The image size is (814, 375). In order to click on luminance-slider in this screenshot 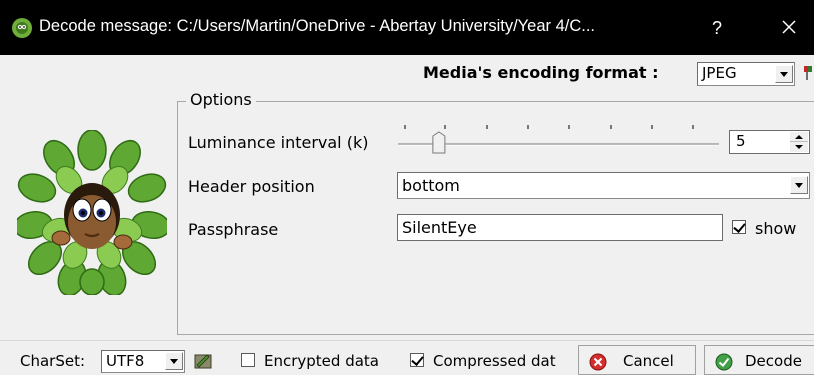, I will do `click(559, 139)`.